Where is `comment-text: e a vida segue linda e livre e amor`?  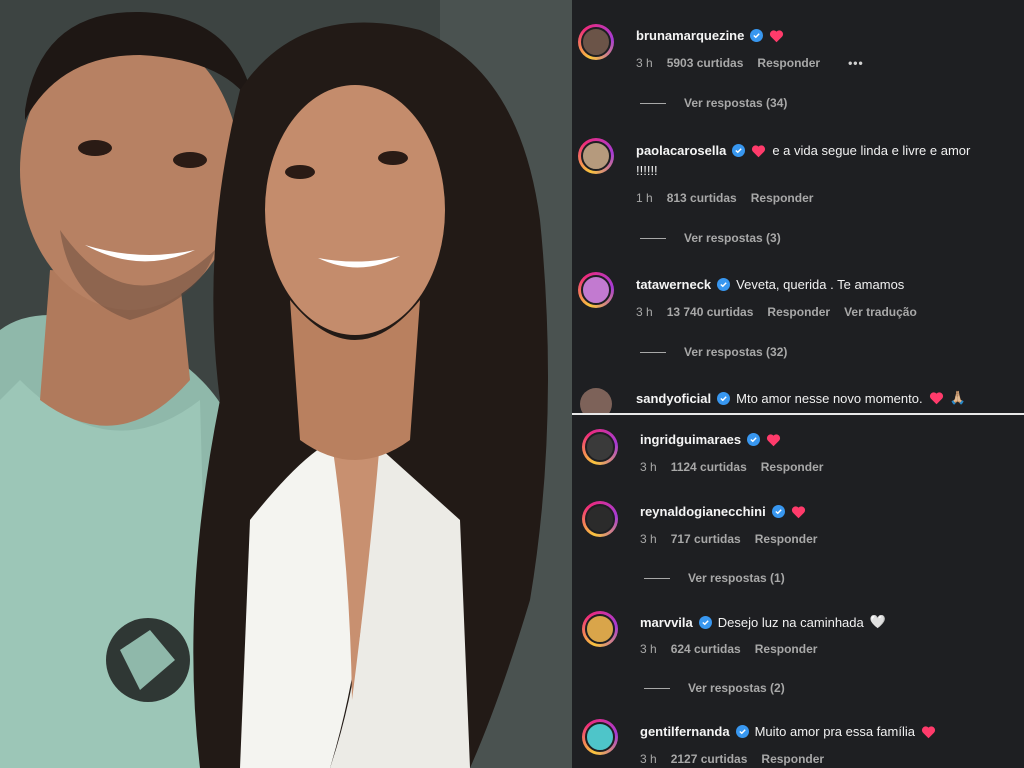 comment-text: e a vida segue linda e livre e amor is located at coordinates (871, 150).